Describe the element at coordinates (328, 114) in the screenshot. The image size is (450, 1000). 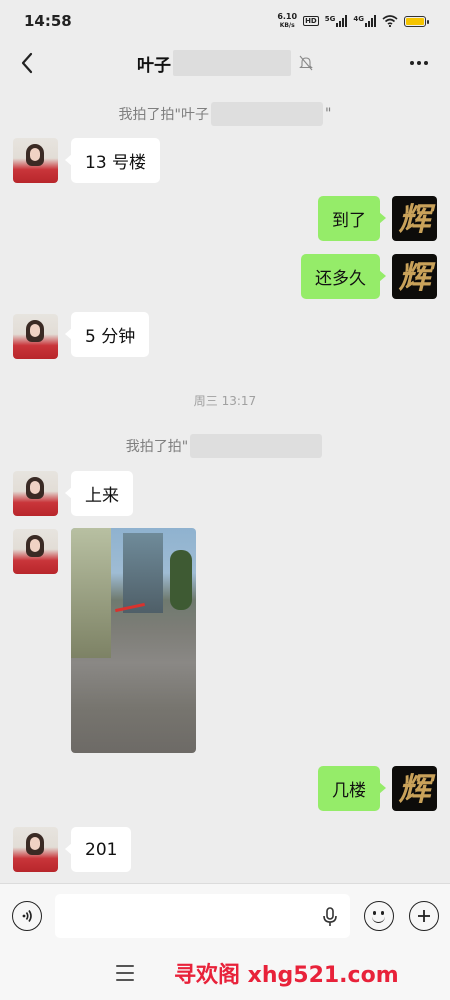
I see `system-message-suffix: "` at that location.